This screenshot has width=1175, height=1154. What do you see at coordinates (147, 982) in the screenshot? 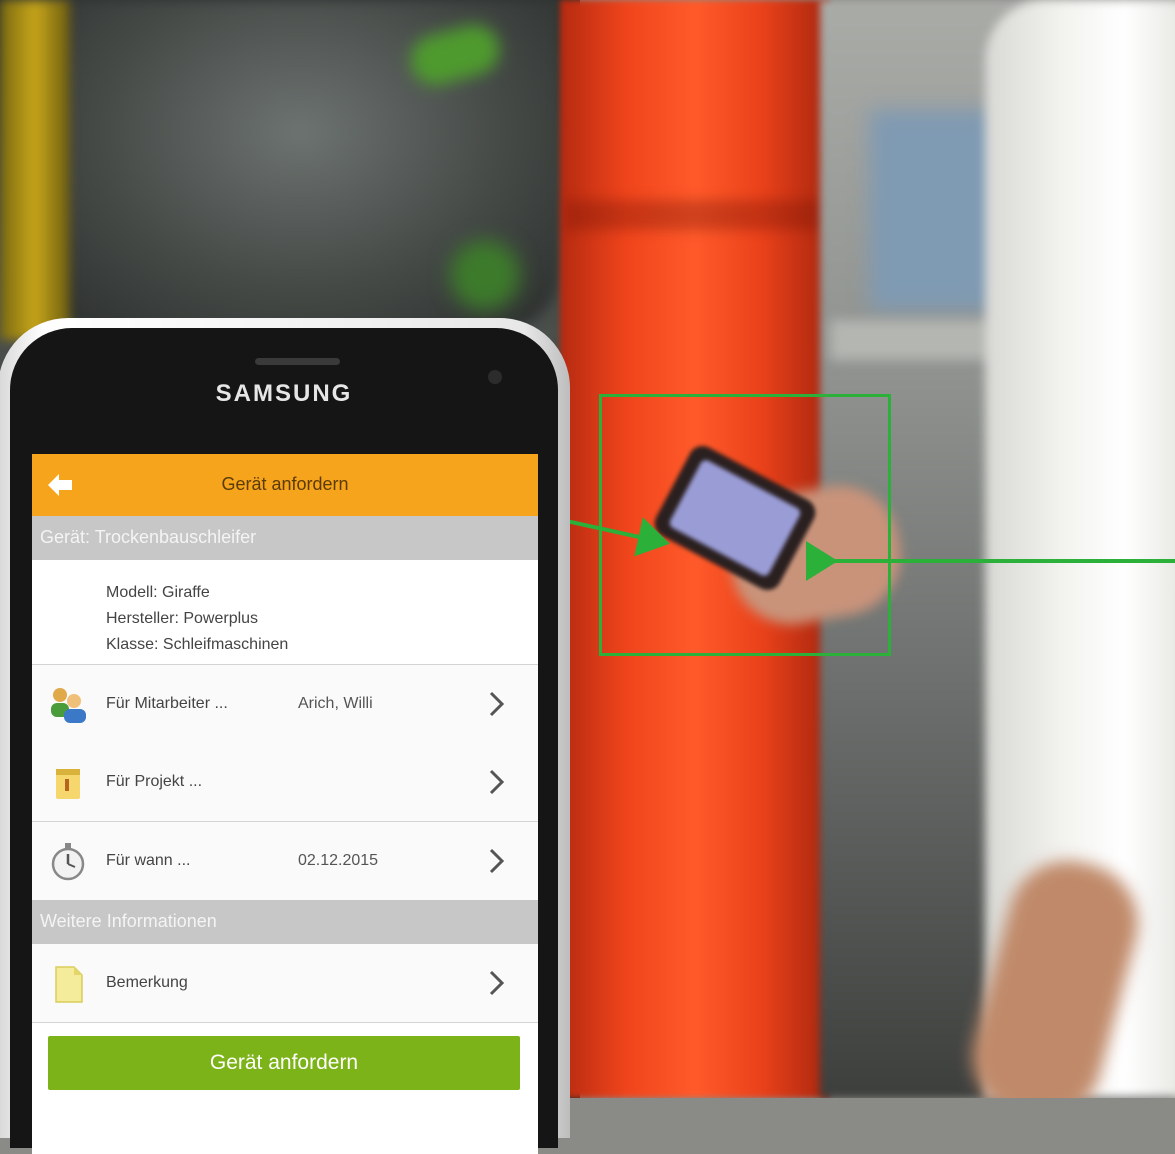
I see `remark-label: Bemerkung` at bounding box center [147, 982].